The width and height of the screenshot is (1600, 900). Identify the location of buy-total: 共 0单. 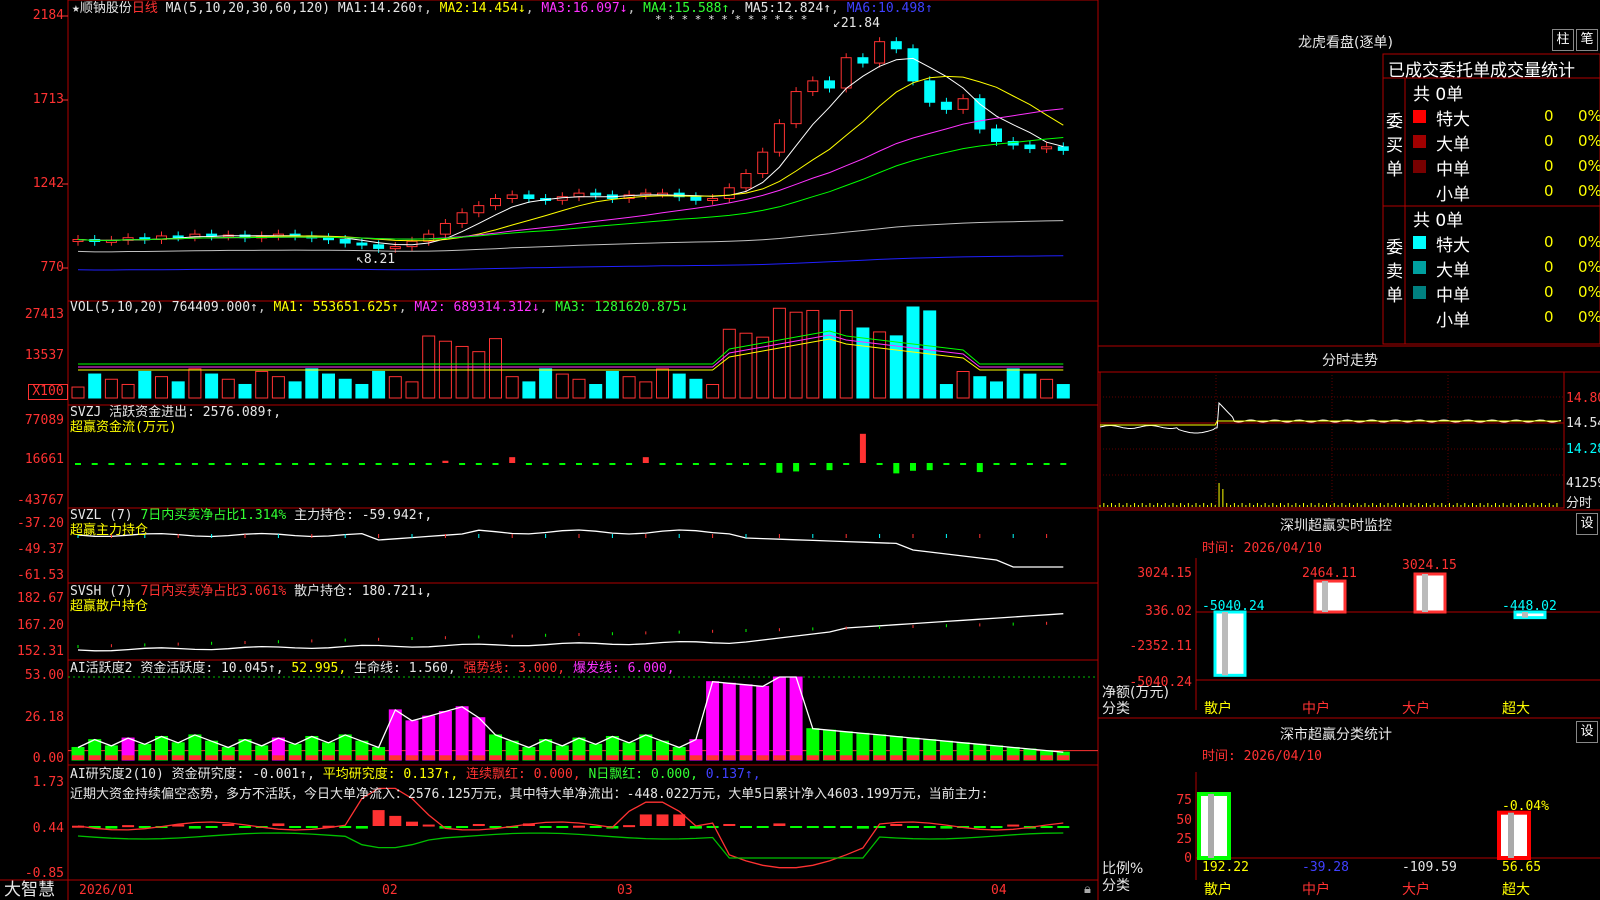
(1438, 95).